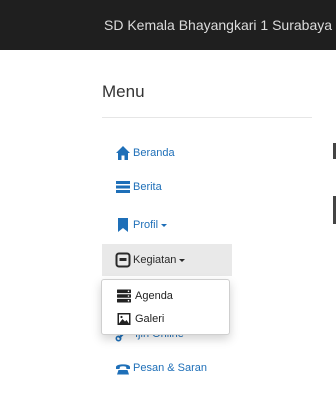  Describe the element at coordinates (218, 25) in the screenshot. I see `navbar-brand: SD Kemala Bhayangkari 1 Surabaya` at that location.